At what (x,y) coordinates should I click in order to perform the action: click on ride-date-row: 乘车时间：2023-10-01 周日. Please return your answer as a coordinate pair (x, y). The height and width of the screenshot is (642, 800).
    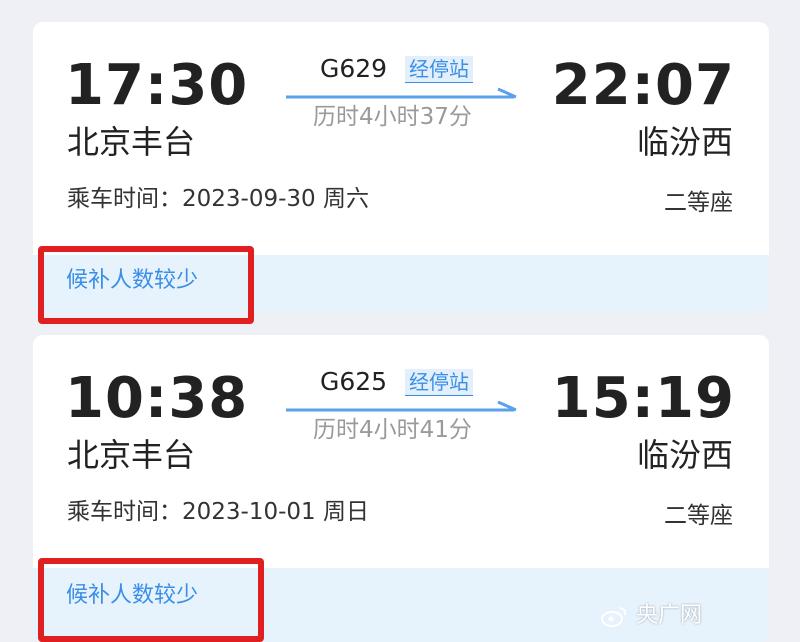
    Looking at the image, I should click on (218, 512).